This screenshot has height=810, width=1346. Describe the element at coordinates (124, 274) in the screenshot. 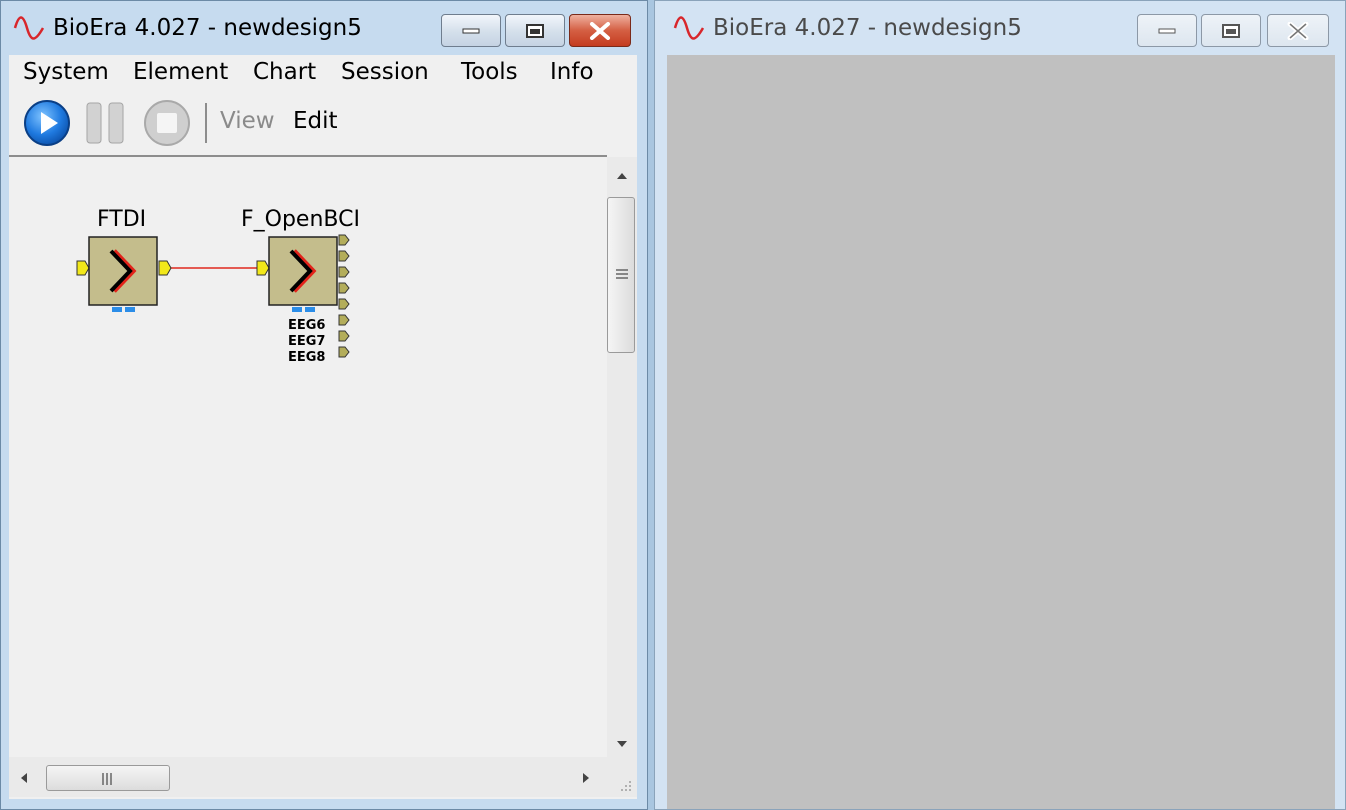

I see `ftdi-element` at that location.